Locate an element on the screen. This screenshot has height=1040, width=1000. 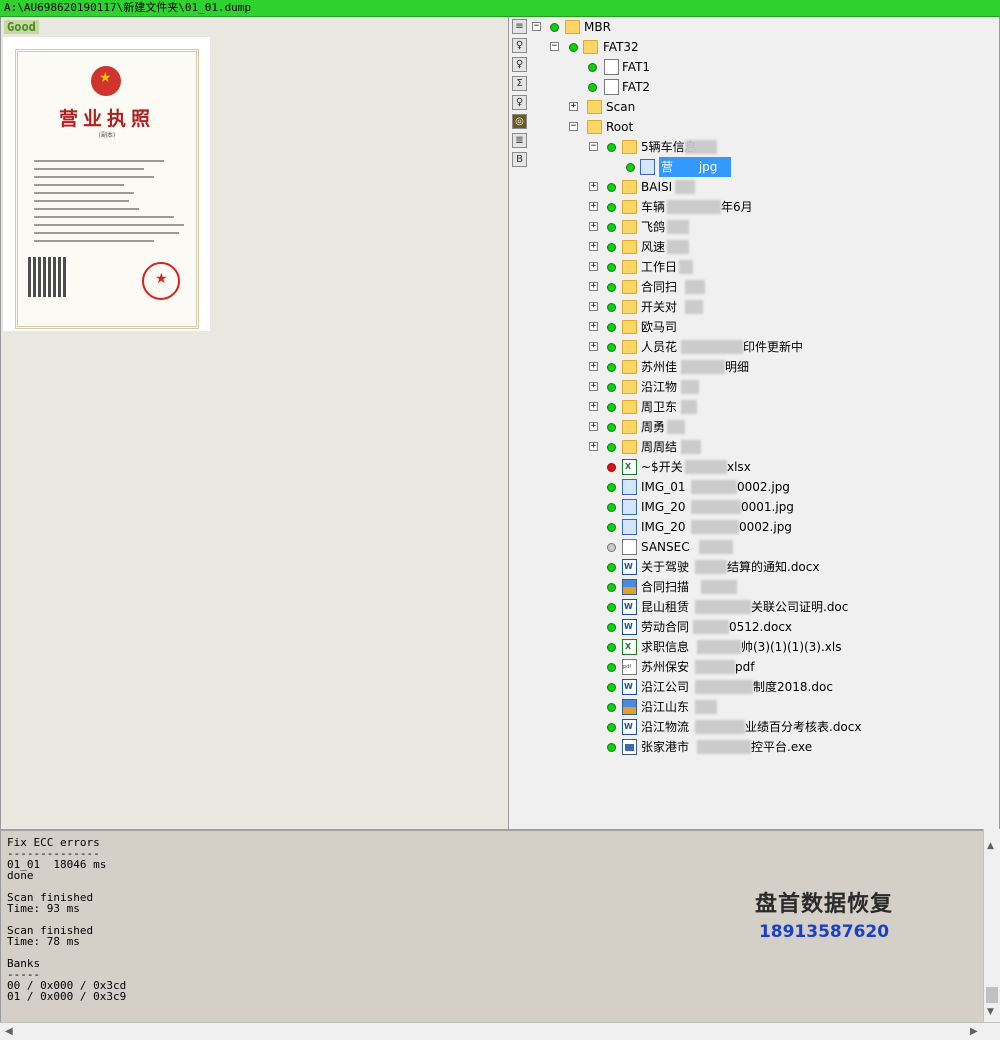
national-emblem-icon is located at coordinates (106, 81).